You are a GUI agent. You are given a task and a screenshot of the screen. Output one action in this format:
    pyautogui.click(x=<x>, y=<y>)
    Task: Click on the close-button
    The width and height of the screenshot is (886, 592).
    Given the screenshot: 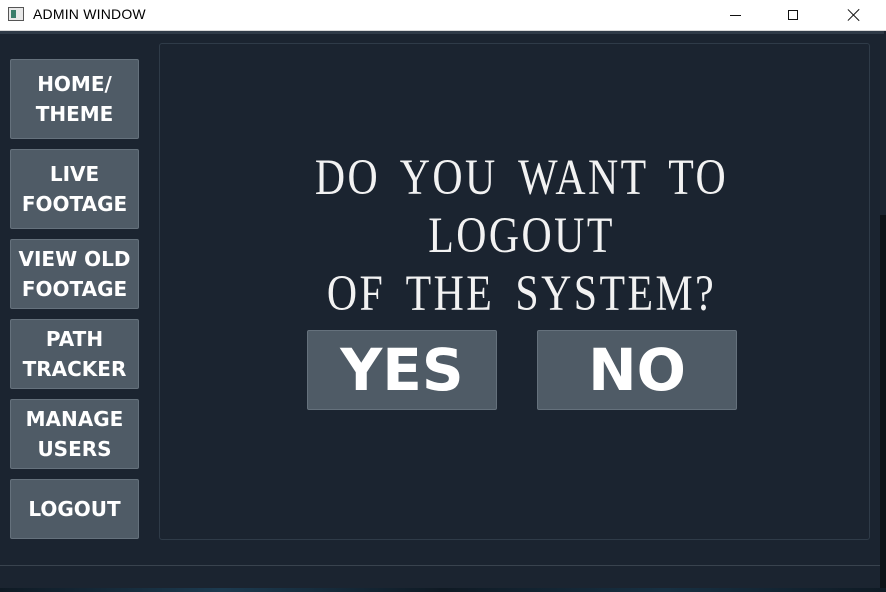 What is the action you would take?
    pyautogui.click(x=854, y=15)
    